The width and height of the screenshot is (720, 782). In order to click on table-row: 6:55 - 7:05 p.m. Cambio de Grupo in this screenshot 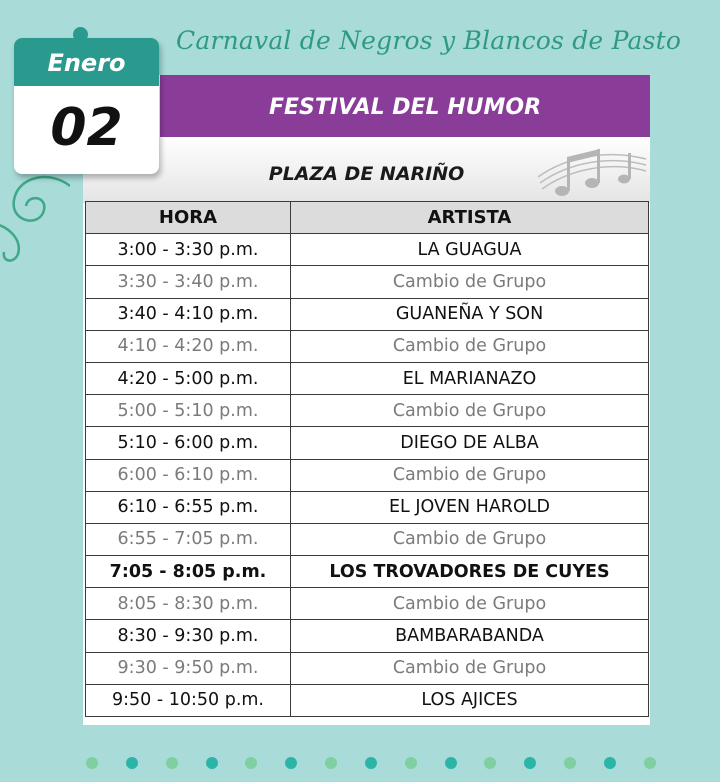, I will do `click(367, 539)`.